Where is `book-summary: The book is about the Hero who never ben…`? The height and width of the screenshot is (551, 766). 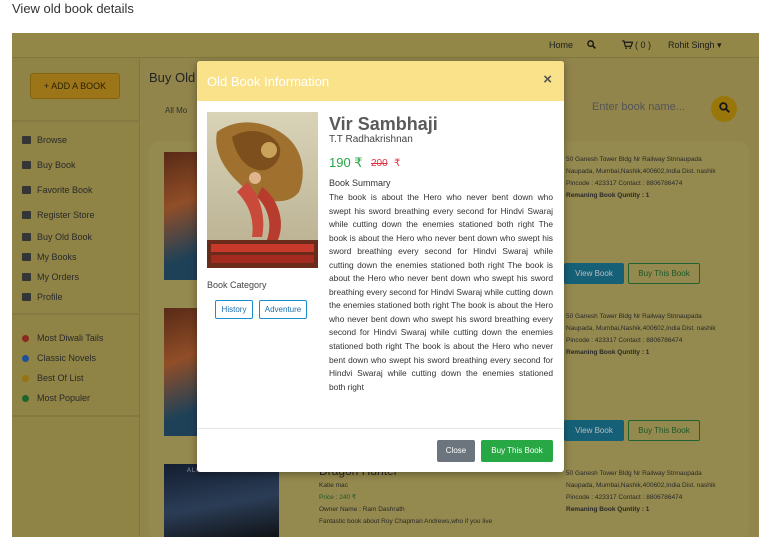 book-summary: The book is about the Hero who never ben… is located at coordinates (441, 292).